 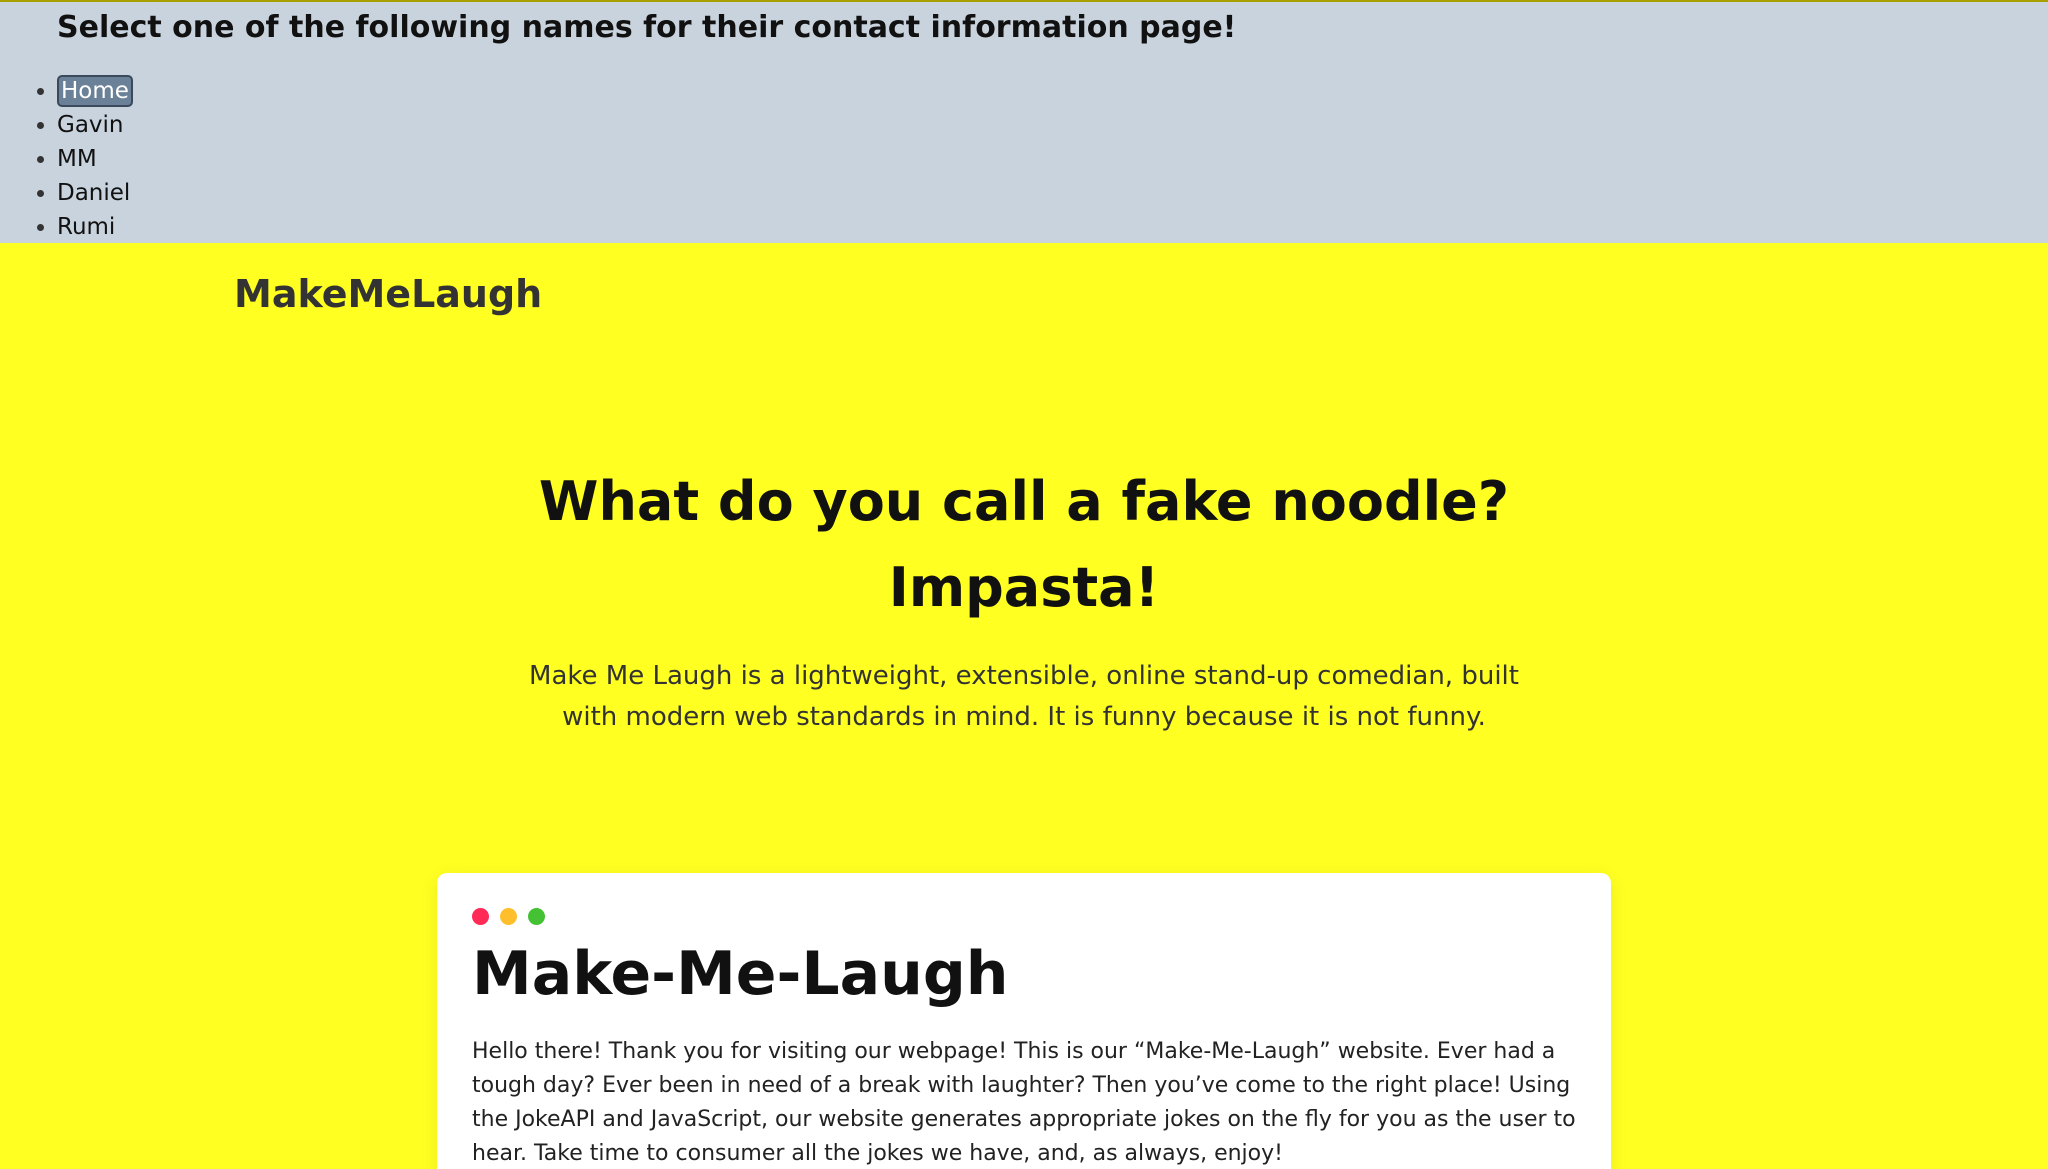 I want to click on nav-link-rumi: Rumi, so click(x=86, y=227).